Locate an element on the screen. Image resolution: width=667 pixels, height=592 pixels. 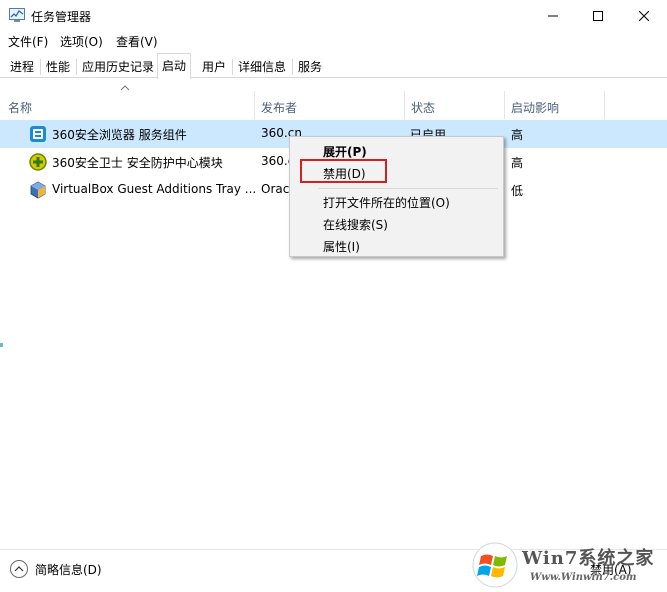
watermark: Win7系统之家 Www.Winwin7.com is located at coordinates (568, 565).